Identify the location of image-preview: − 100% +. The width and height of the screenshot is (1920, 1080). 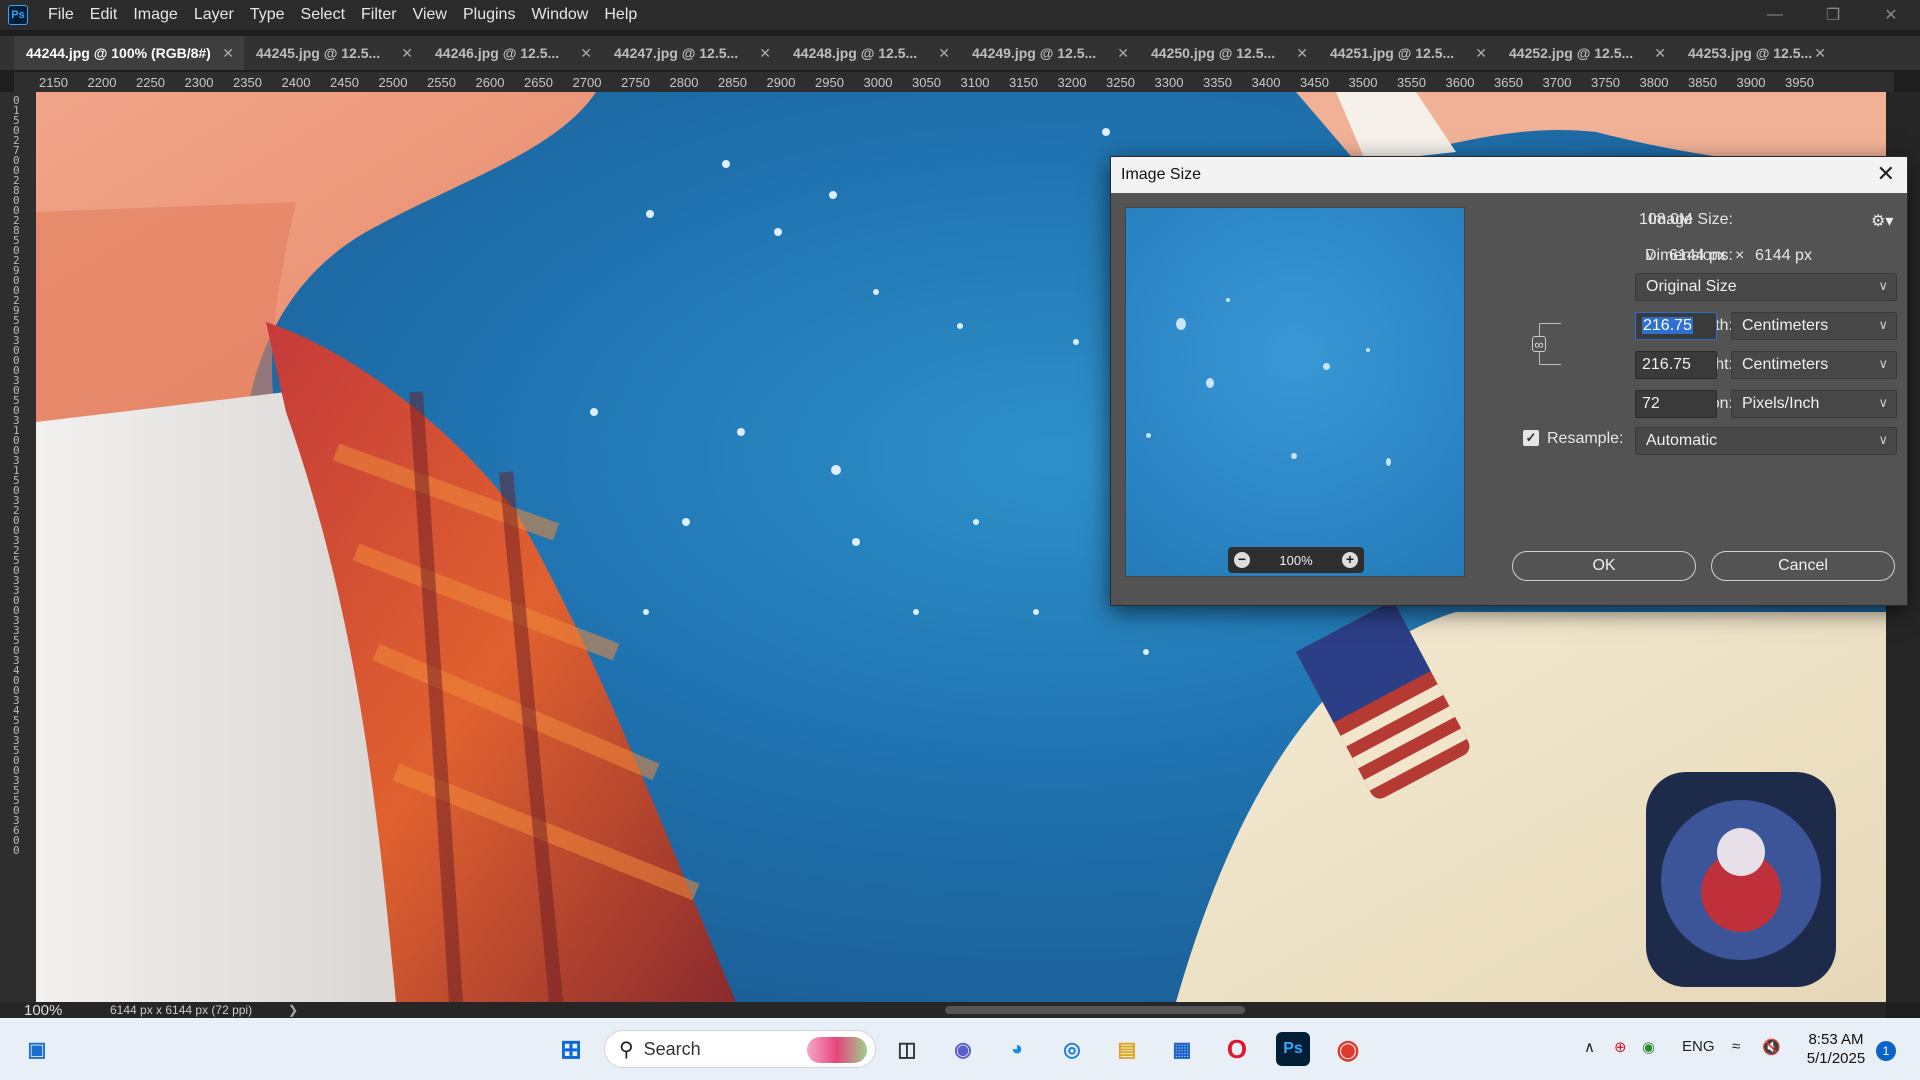
(1295, 392).